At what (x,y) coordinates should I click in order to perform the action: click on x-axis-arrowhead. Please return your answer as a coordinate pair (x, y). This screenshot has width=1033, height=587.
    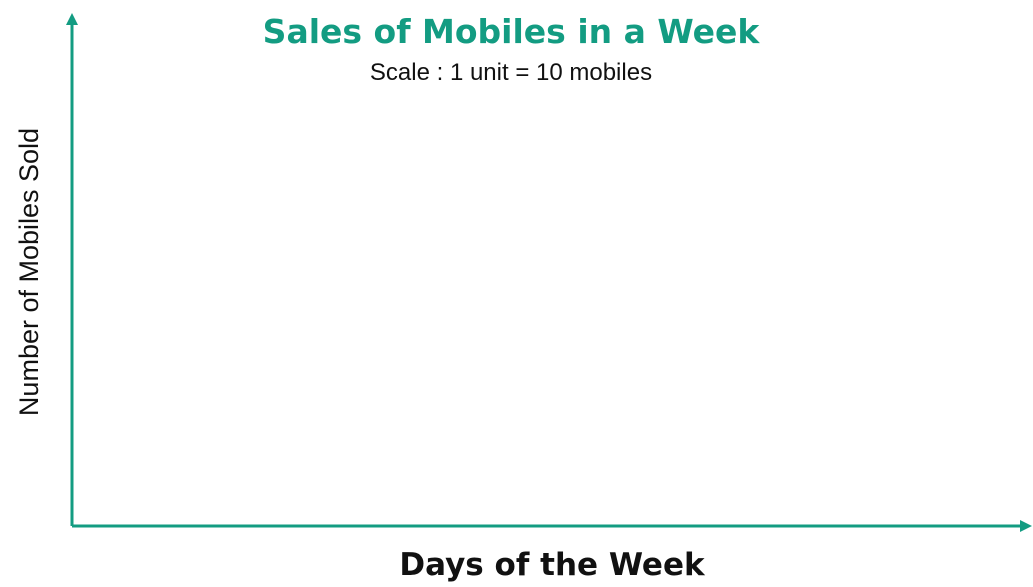
    Looking at the image, I should click on (1026, 526).